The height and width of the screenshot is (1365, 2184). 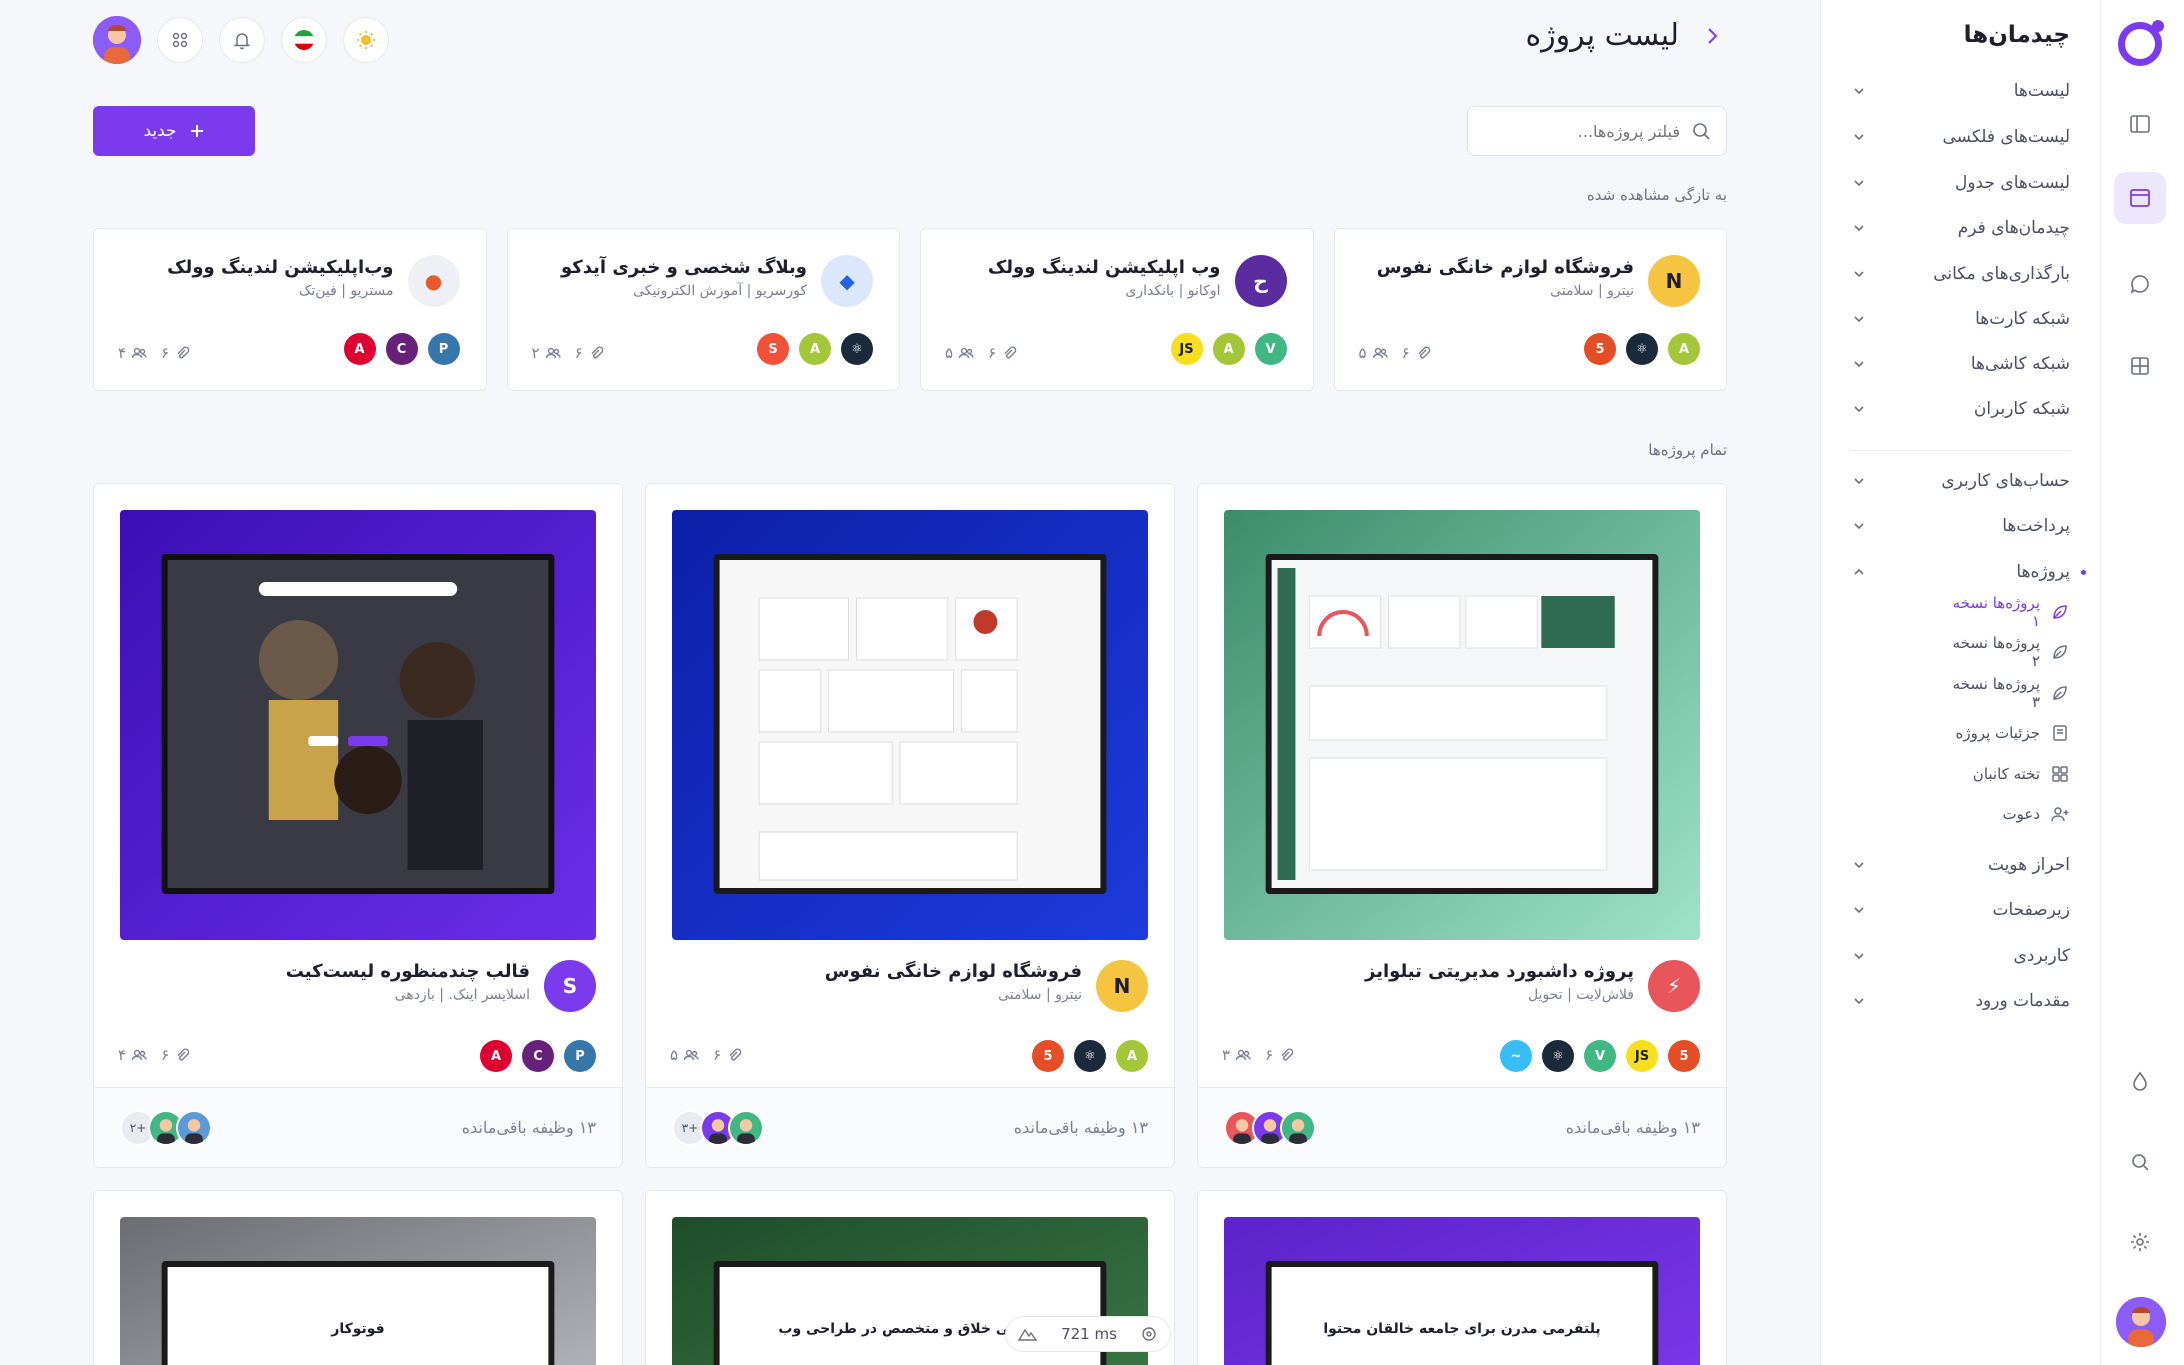 What do you see at coordinates (408, 971) in the screenshot?
I see `project-name: قالب چندمنظوره لیست‌کیت` at bounding box center [408, 971].